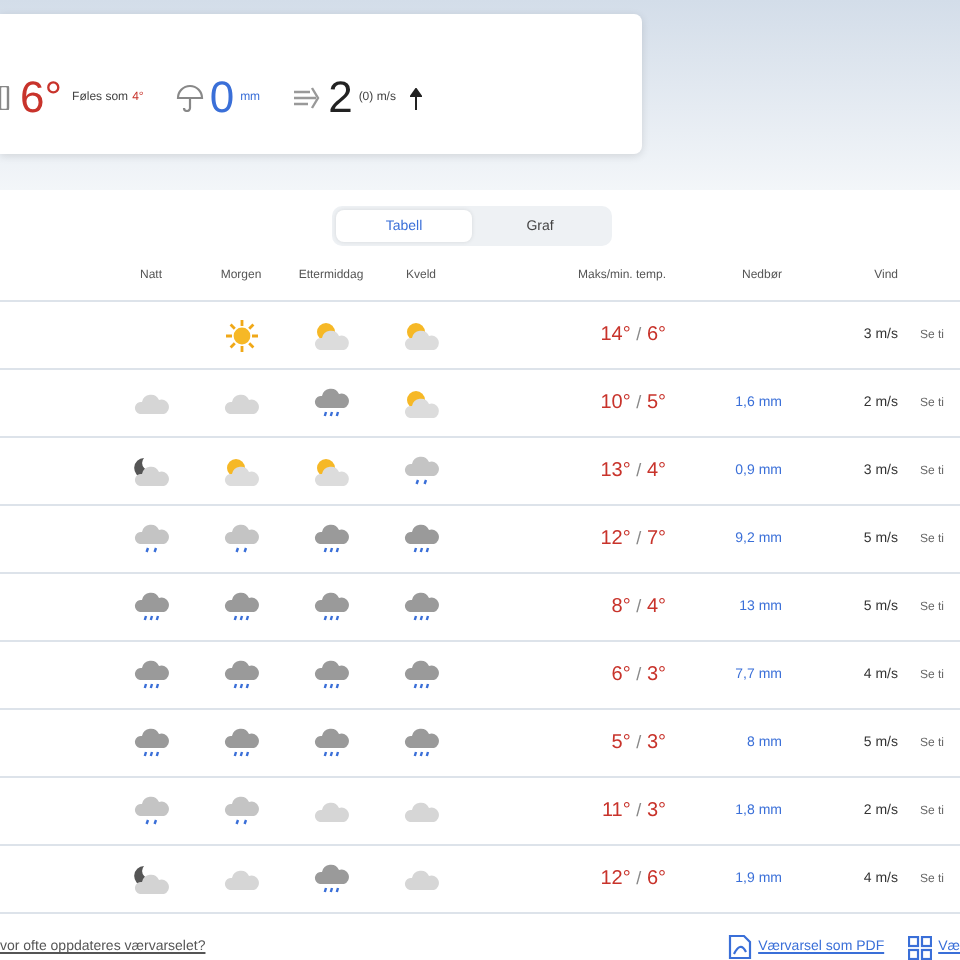 Image resolution: width=960 pixels, height=960 pixels. Describe the element at coordinates (340, 98) in the screenshot. I see `wind-speed-value: 2` at that location.